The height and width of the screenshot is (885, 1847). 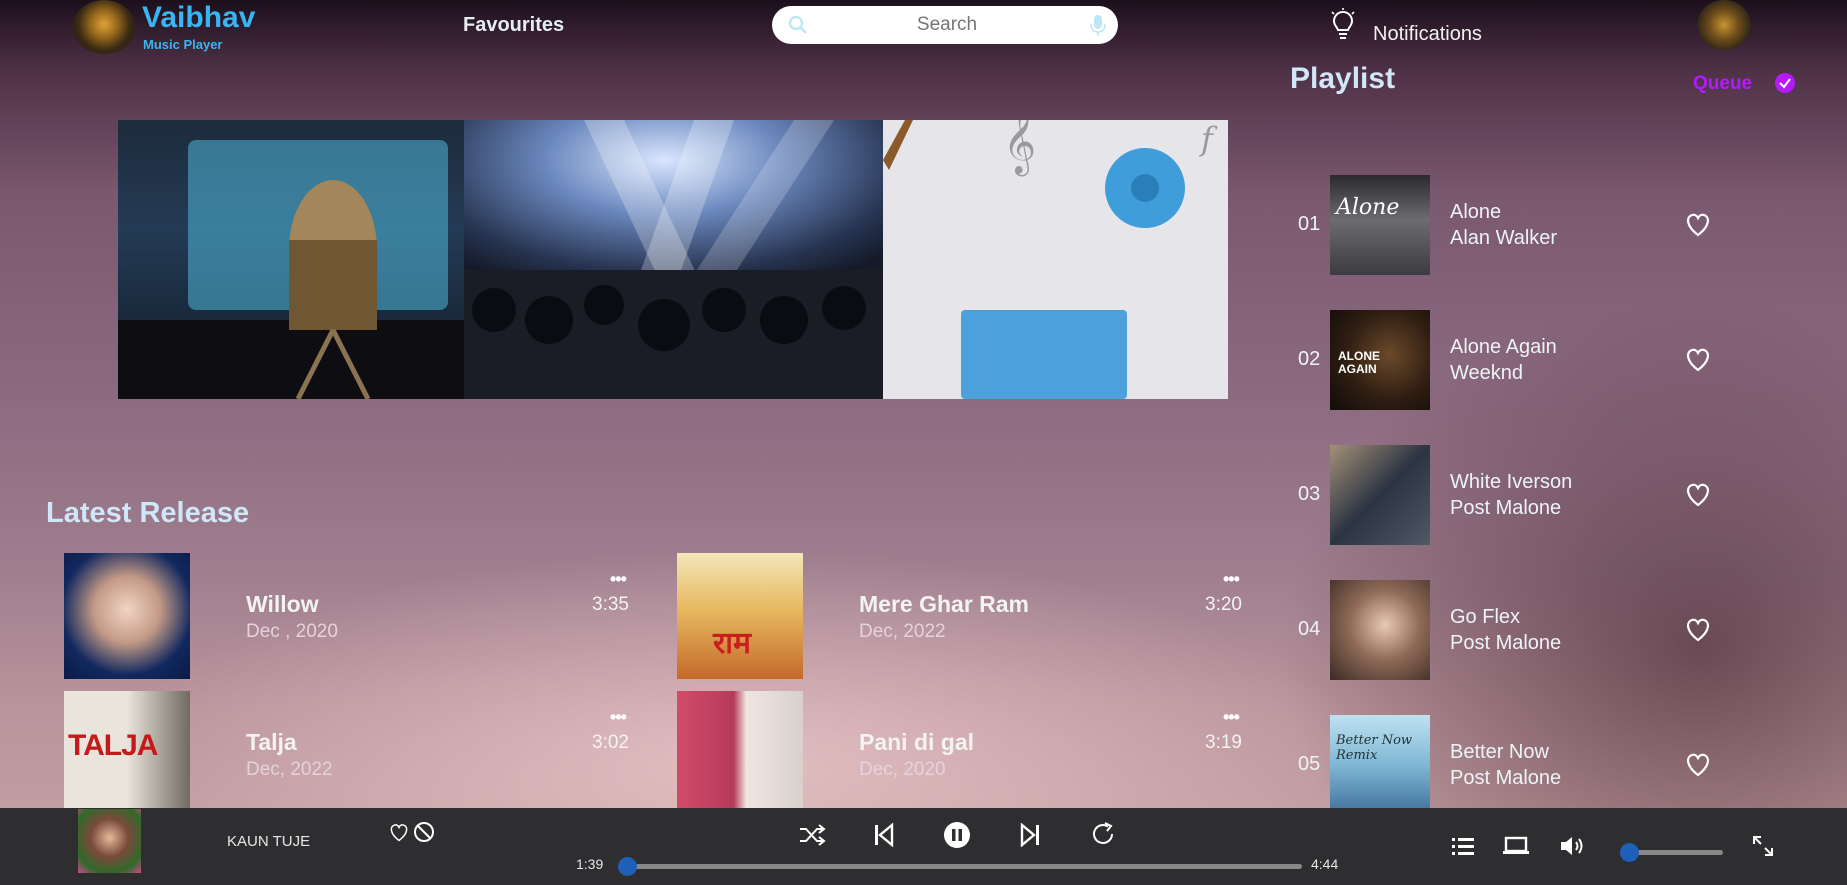 I want to click on player-bar: KAUN TUJE 1:39 4:44, so click(x=923, y=846).